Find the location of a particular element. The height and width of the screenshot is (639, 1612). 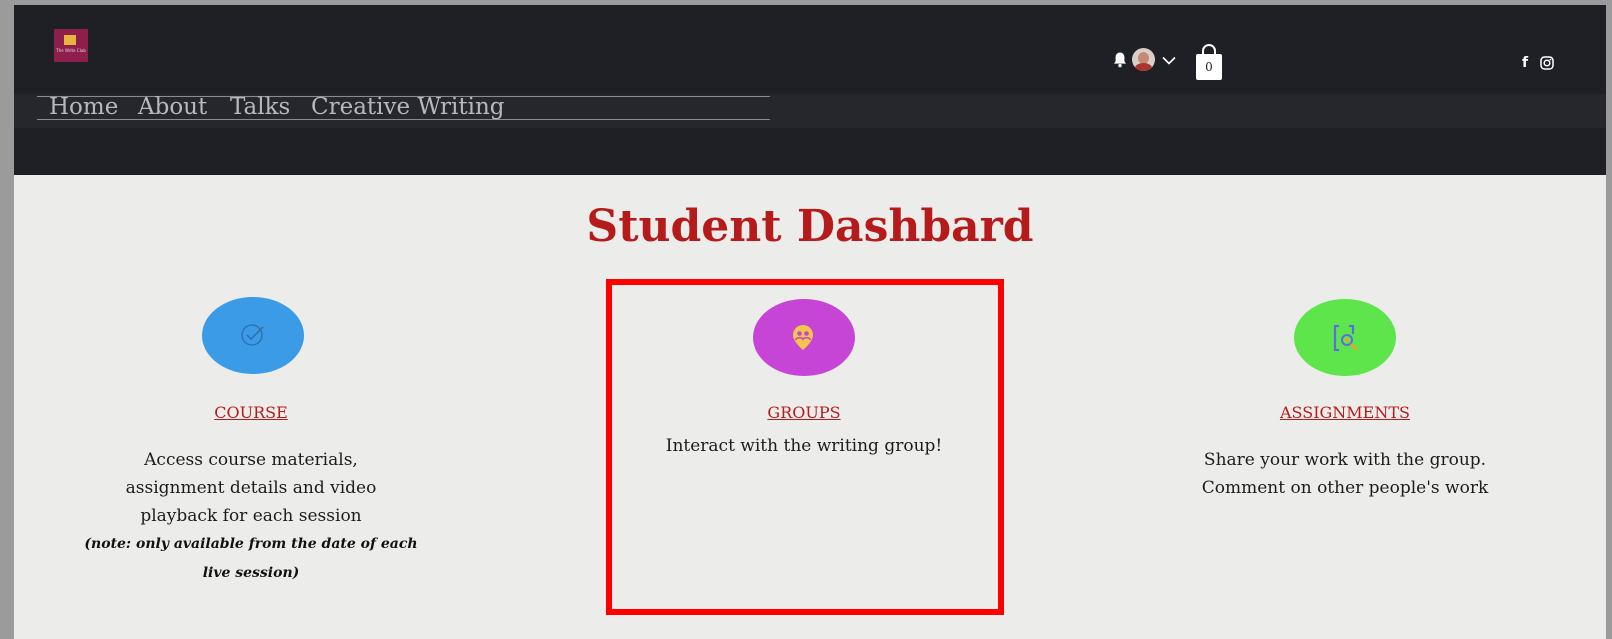

highlight-box is located at coordinates (805, 447).